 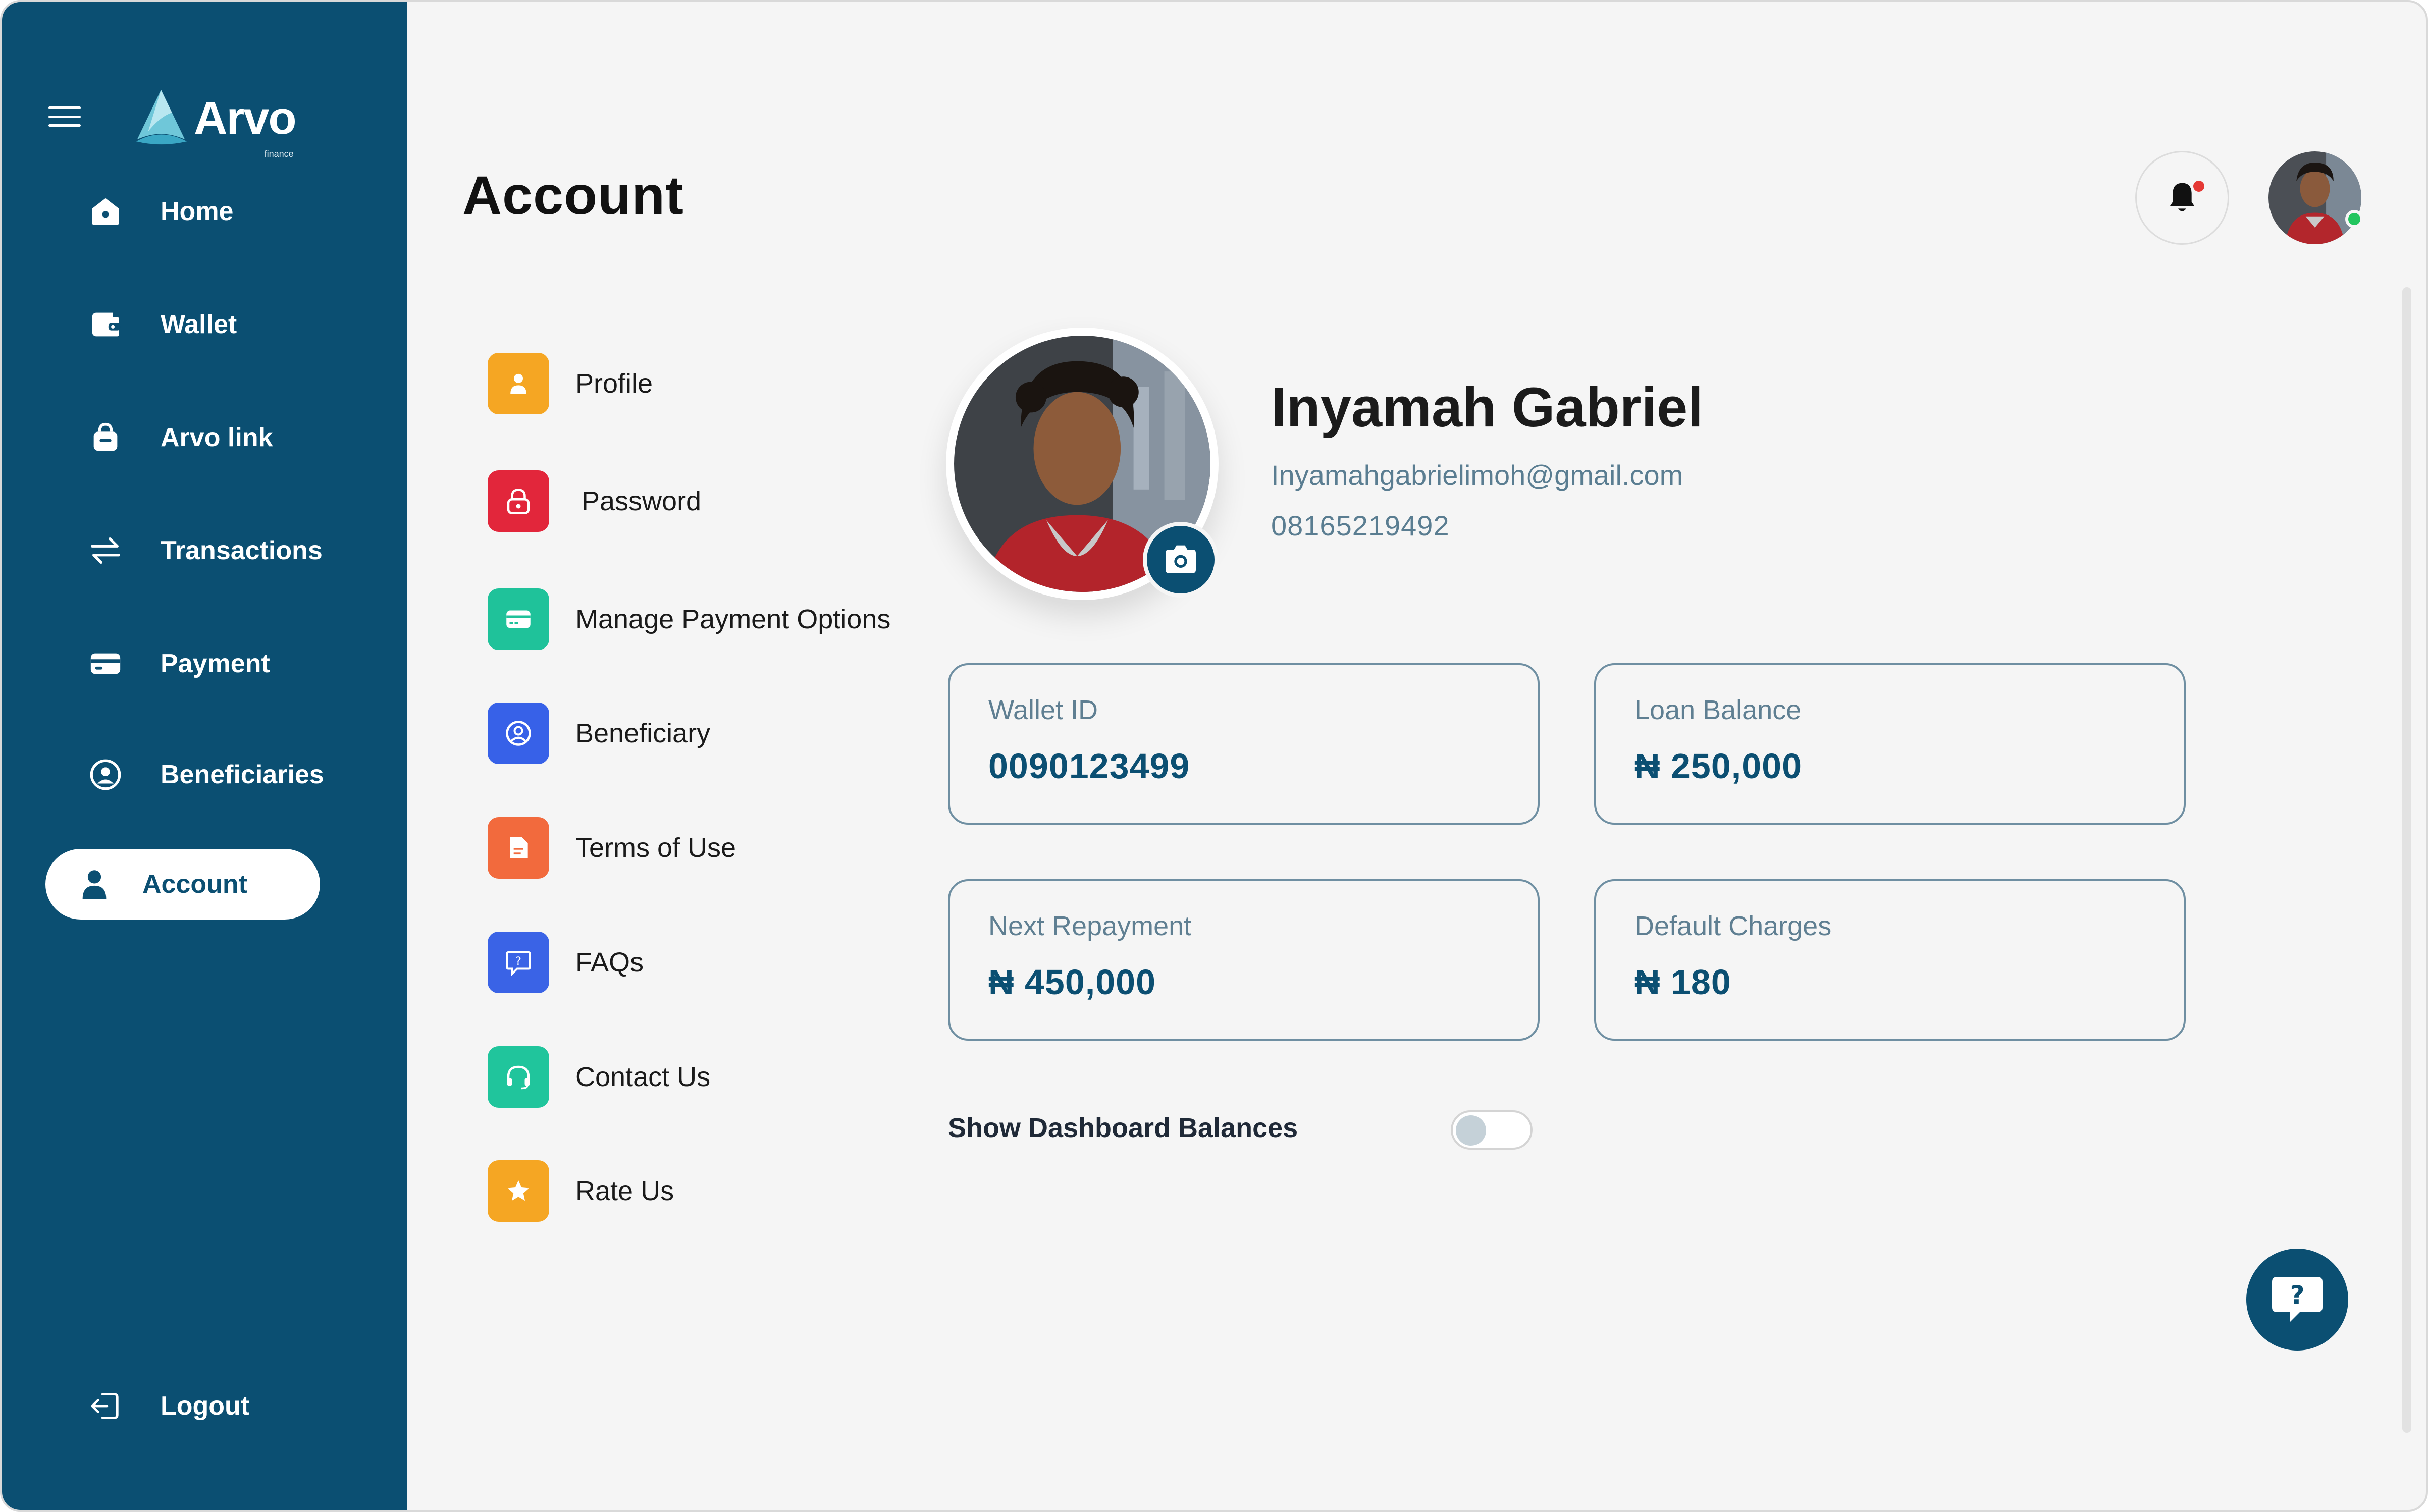 I want to click on profile-phone: 08165219492, so click(x=1360, y=526).